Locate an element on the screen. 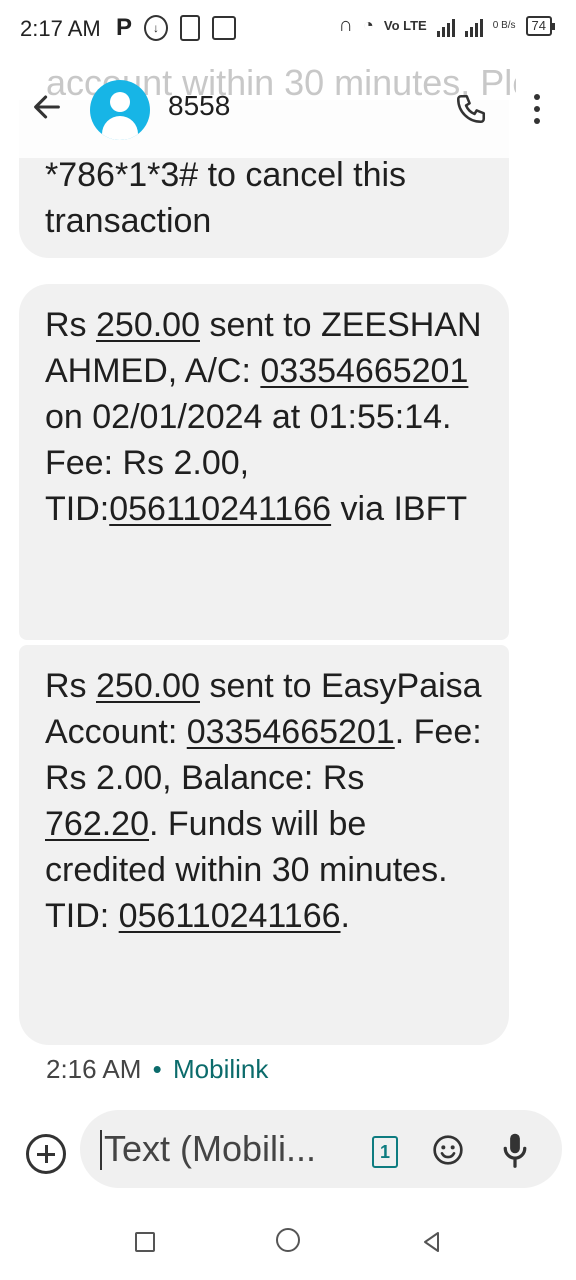 The image size is (576, 1280). message-meta: 2:16 AM • Mobilink is located at coordinates (157, 1069).